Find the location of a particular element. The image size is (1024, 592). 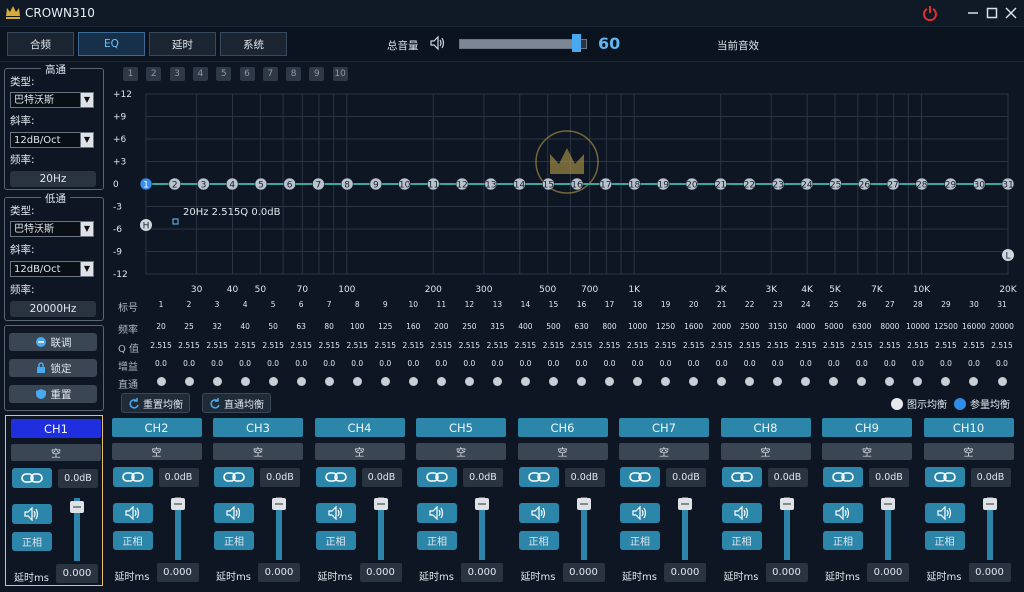

close-icon is located at coordinates (1011, 13).